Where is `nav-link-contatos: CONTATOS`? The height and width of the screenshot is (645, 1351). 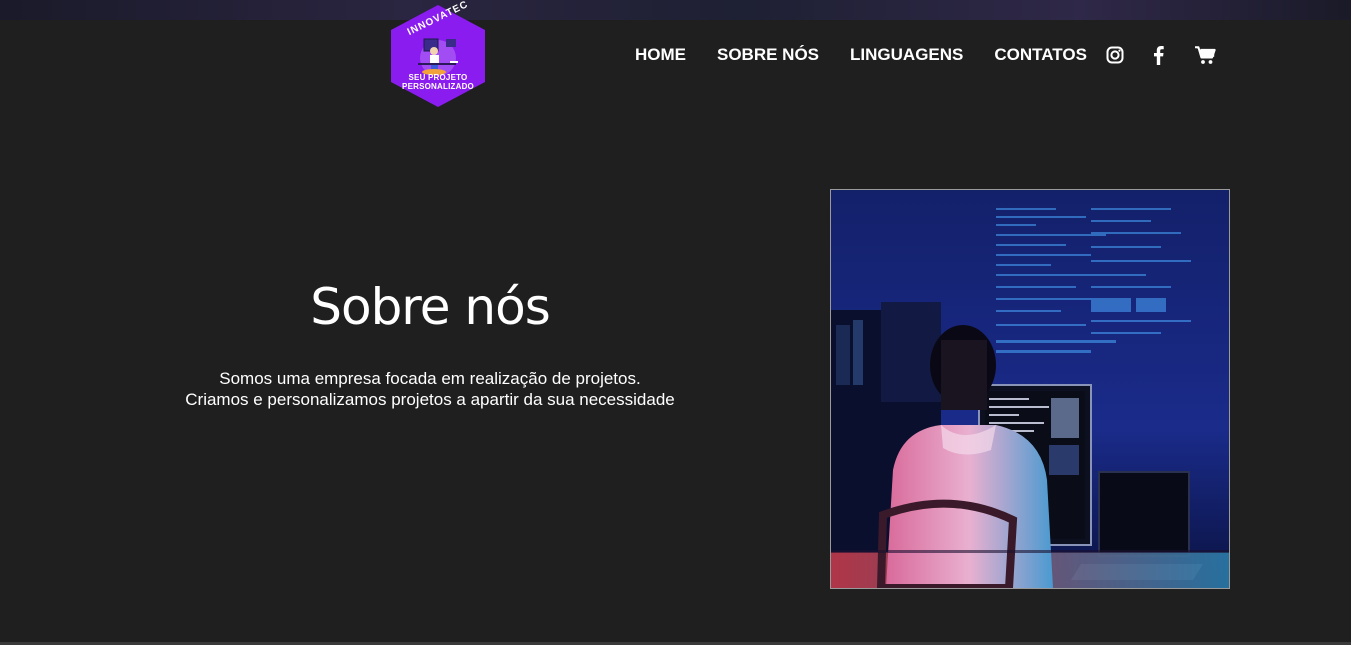 nav-link-contatos: CONTATOS is located at coordinates (1040, 55).